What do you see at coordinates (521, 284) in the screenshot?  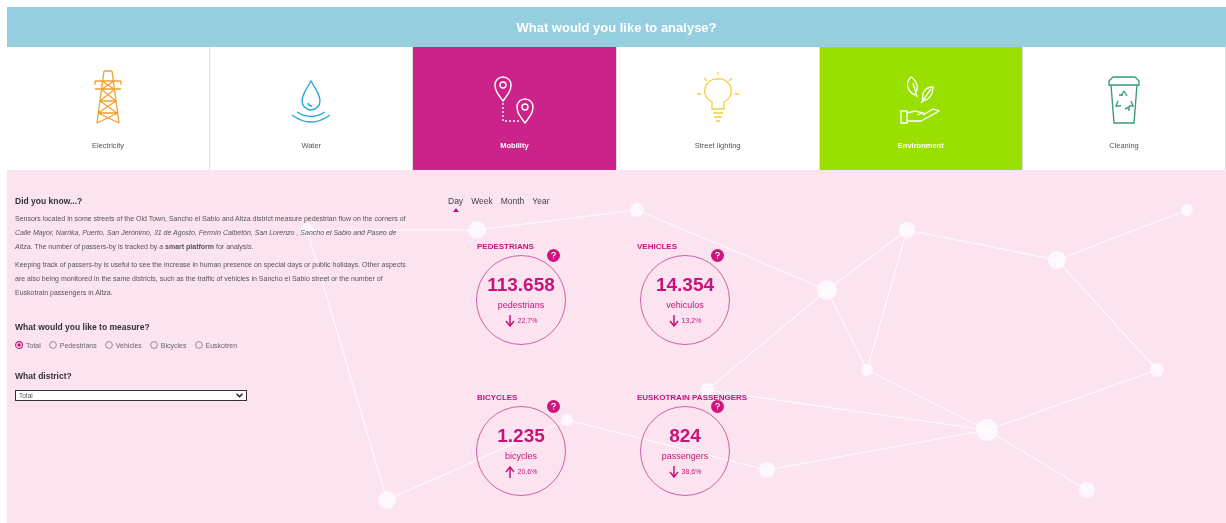 I see `stat-value: 113.658` at bounding box center [521, 284].